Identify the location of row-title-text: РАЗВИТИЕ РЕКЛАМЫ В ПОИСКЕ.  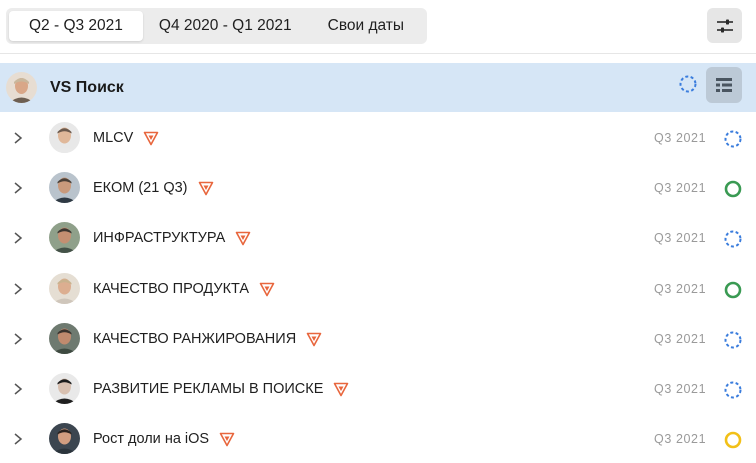
(208, 389).